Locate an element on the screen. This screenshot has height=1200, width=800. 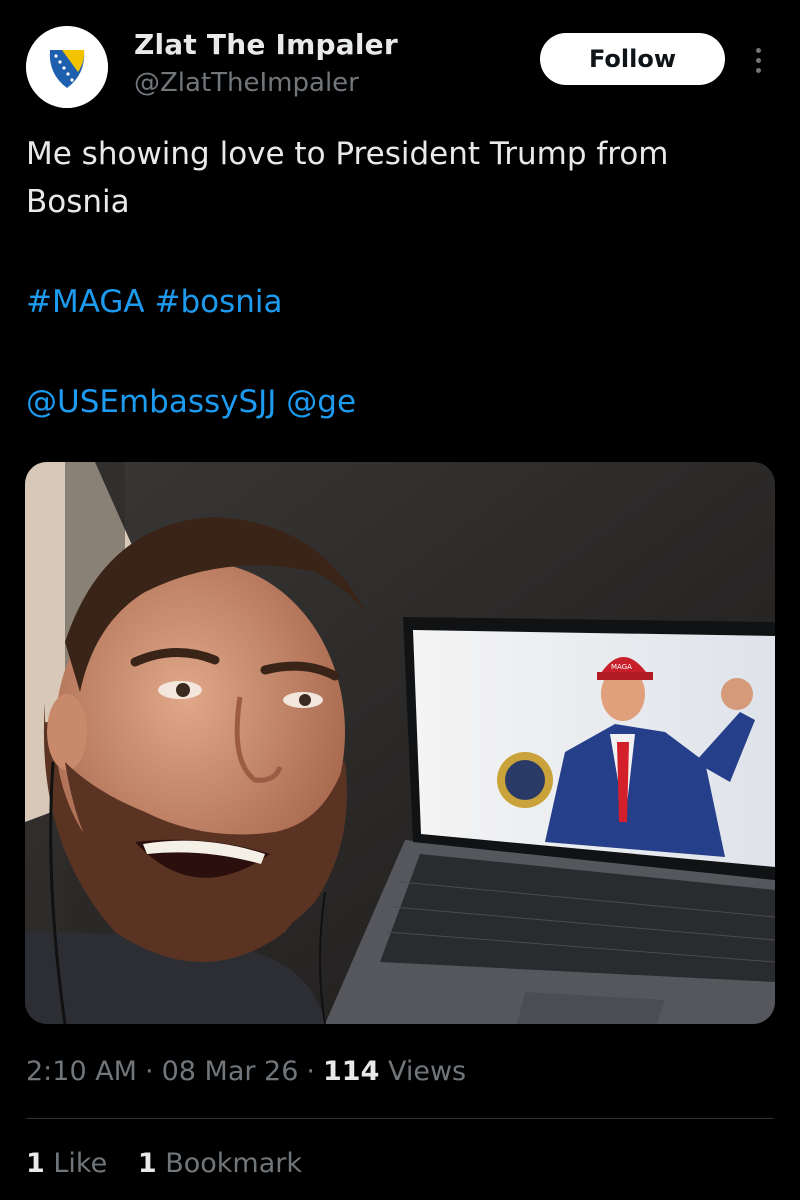
engagement-stats: 1 Like 1 Bookmark is located at coordinates (175, 1163).